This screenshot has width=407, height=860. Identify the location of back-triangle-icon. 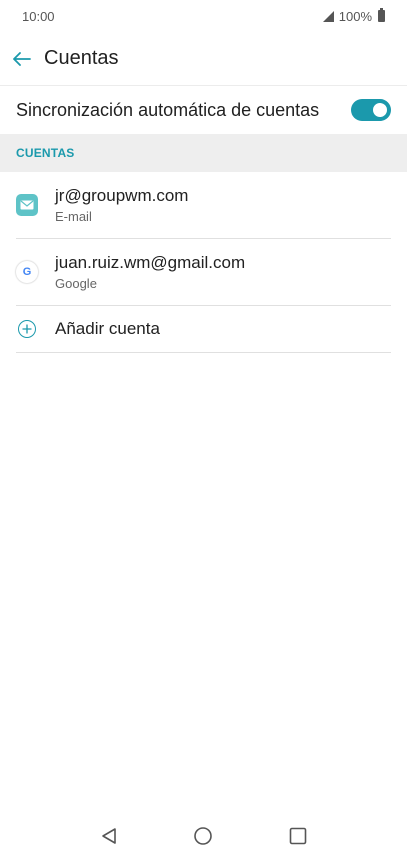
(109, 836).